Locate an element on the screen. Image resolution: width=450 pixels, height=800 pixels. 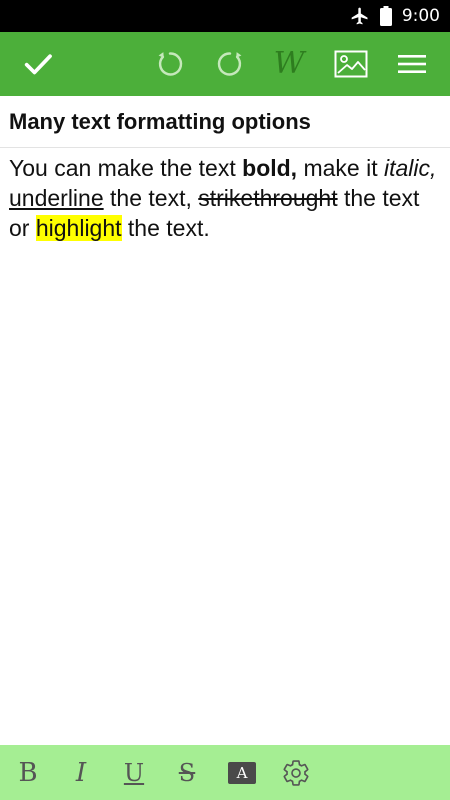
insert-image-button is located at coordinates (351, 64).